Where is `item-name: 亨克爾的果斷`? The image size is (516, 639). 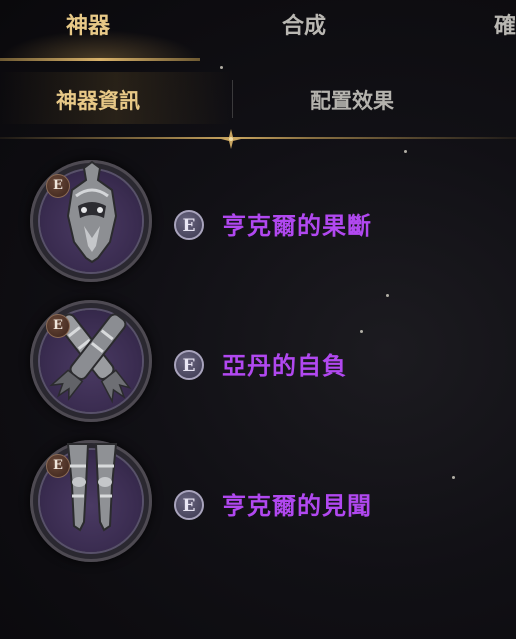 item-name: 亨克爾的果斷 is located at coordinates (297, 223).